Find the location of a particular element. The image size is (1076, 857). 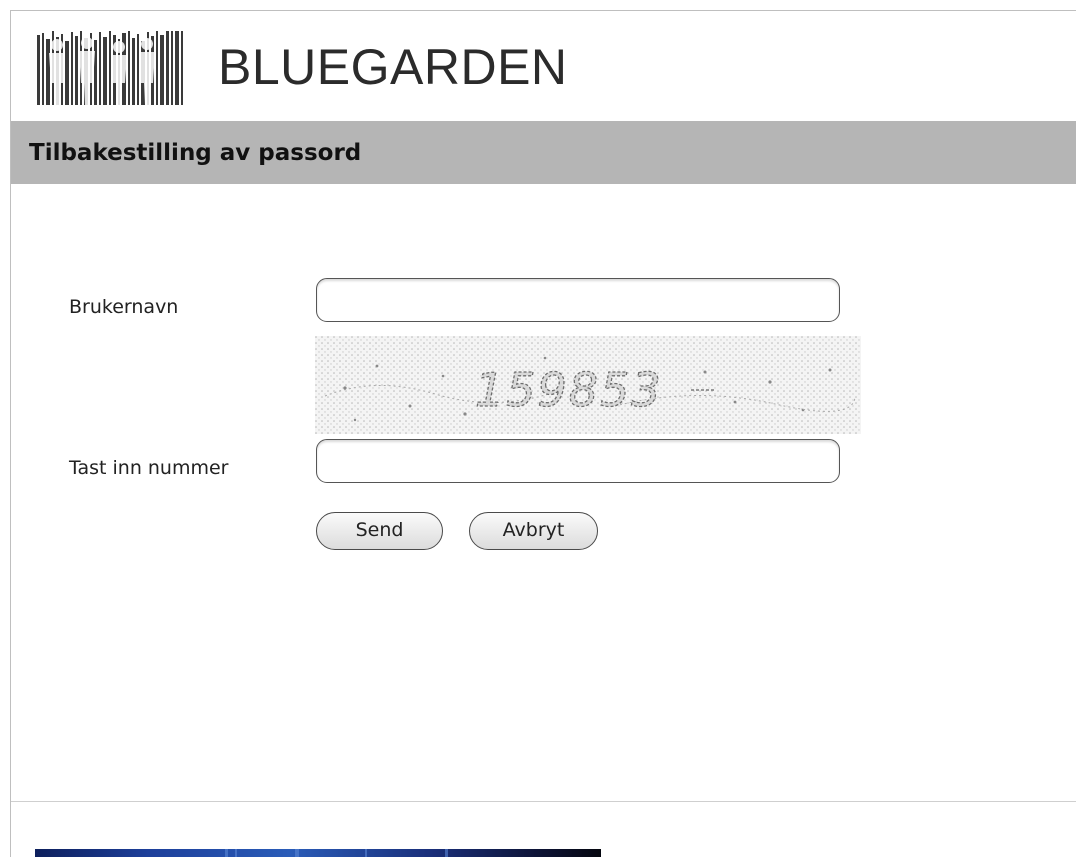

brand-name: BLUEGARDEN is located at coordinates (393, 67).